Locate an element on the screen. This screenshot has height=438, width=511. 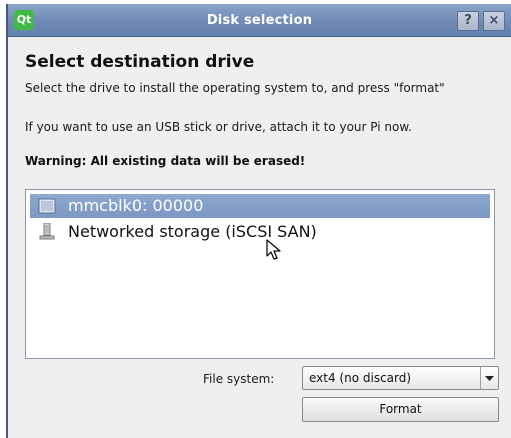
title-bar: Qt Disk selection ? × is located at coordinates (259, 20).